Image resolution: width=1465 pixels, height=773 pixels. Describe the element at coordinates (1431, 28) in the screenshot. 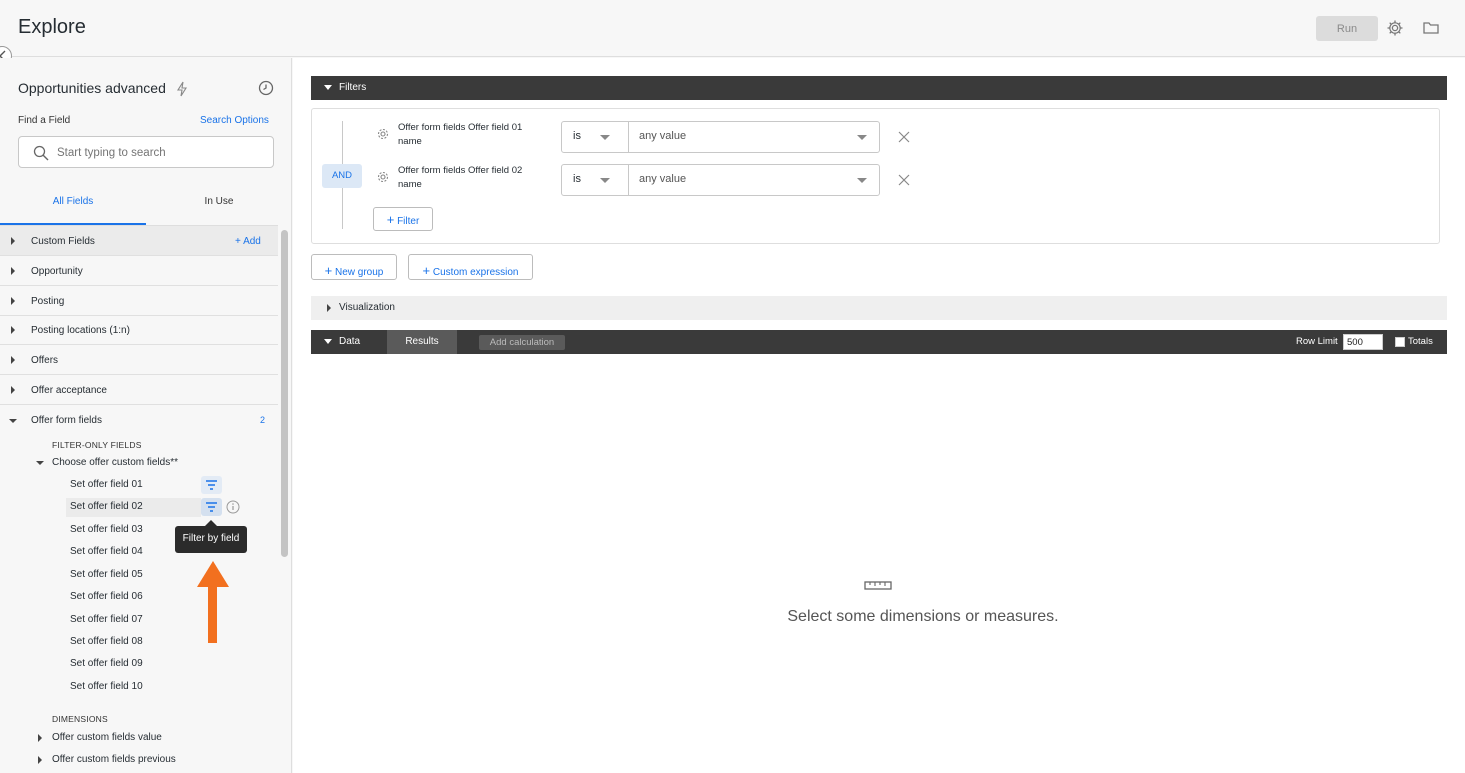

I see `folder-icon` at that location.